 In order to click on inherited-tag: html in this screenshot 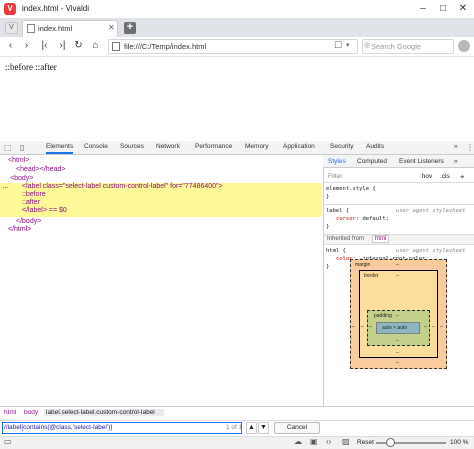, I will do `click(381, 239)`.